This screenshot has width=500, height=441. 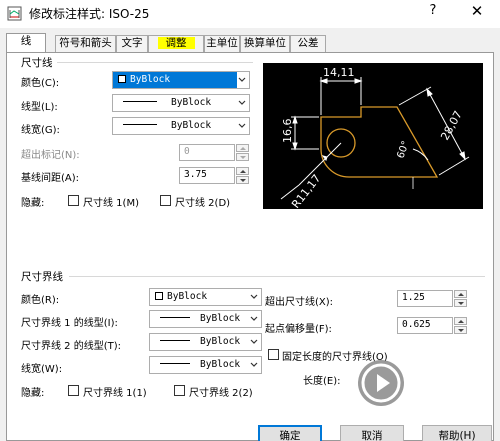 What do you see at coordinates (265, 43) in the screenshot?
I see `tab-alternate-units: 换算单位` at bounding box center [265, 43].